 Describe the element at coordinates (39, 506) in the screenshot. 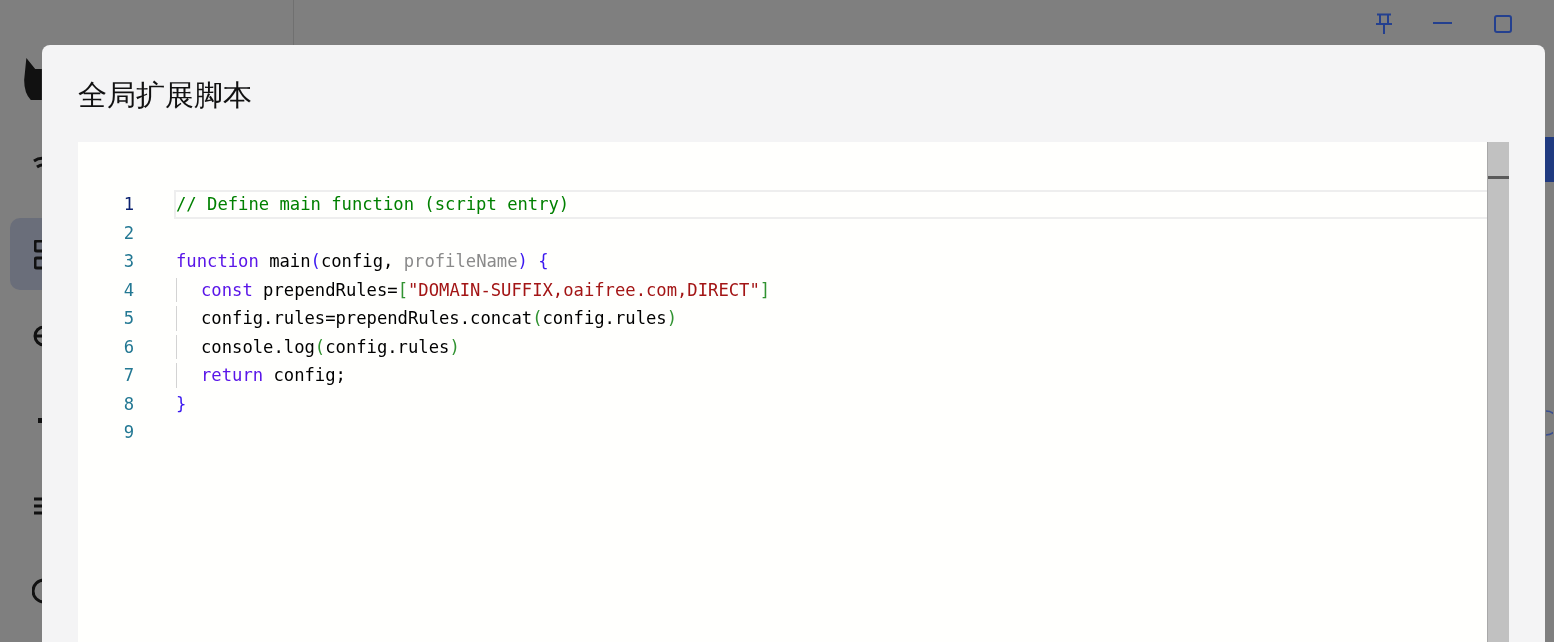

I see `list-icon` at that location.